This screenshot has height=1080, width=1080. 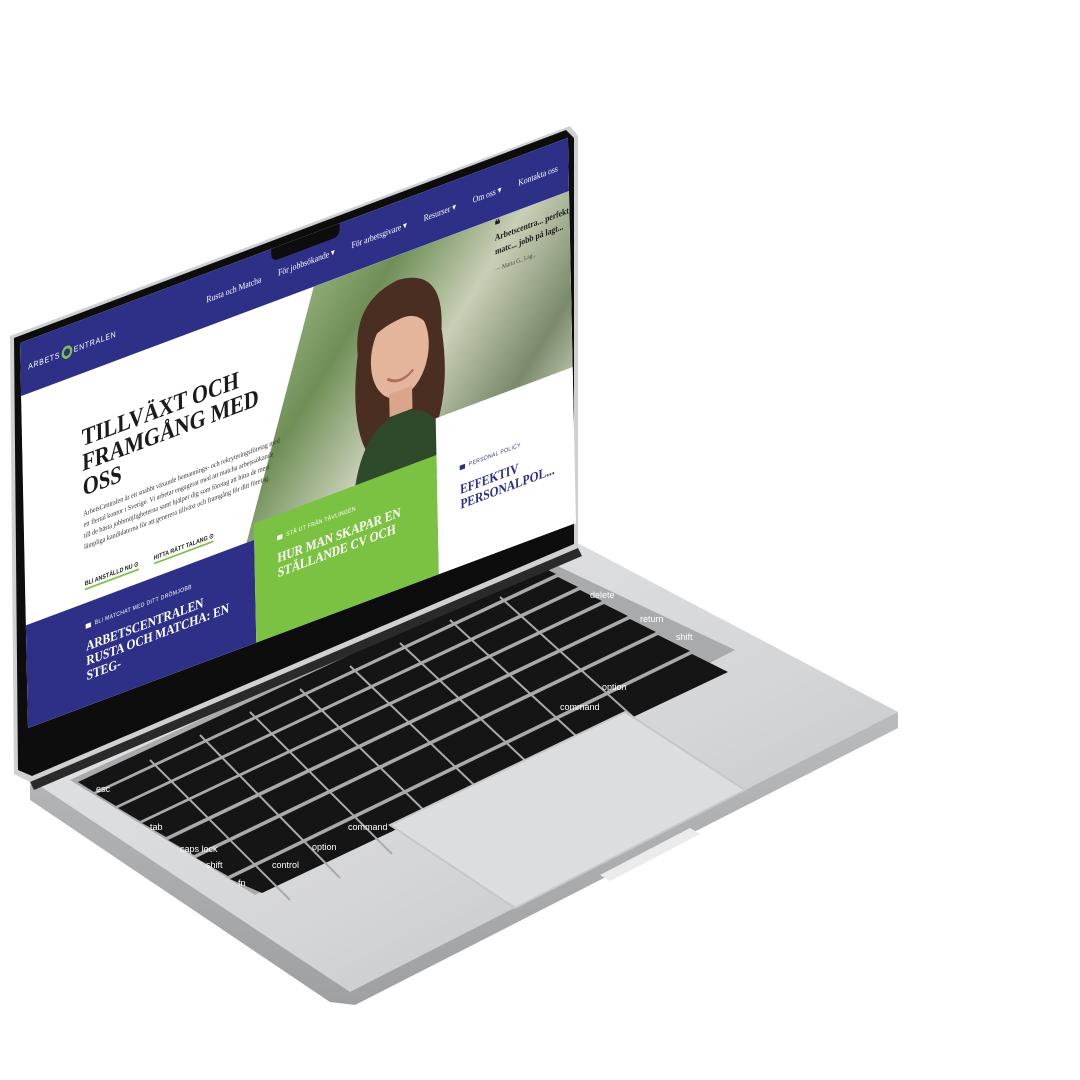 I want to click on nav-item-rusta-och-matcha: Rusta och Matcha, so click(x=233, y=290).